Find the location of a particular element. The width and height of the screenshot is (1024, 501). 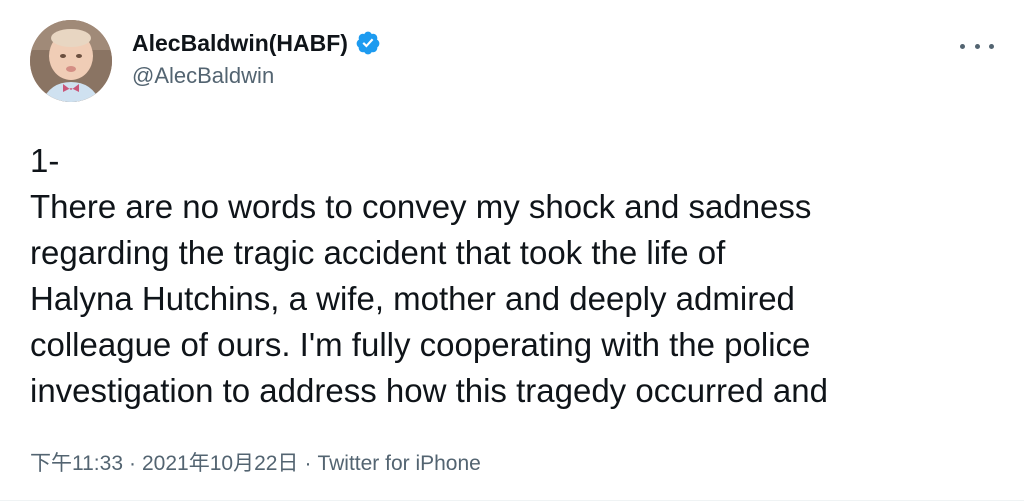

tweet-meta: 下午11:33 · 2021年10月22日 · Twitter for iPhone is located at coordinates (255, 462).